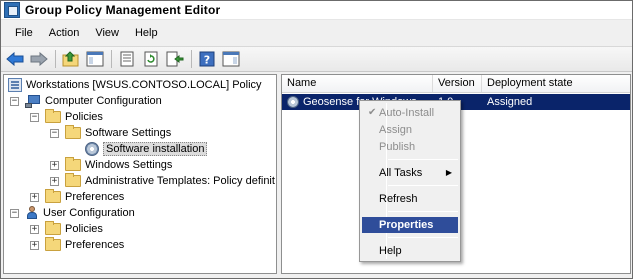 This screenshot has width=633, height=279. Describe the element at coordinates (95, 59) in the screenshot. I see `show-hide-tree-icon` at that location.